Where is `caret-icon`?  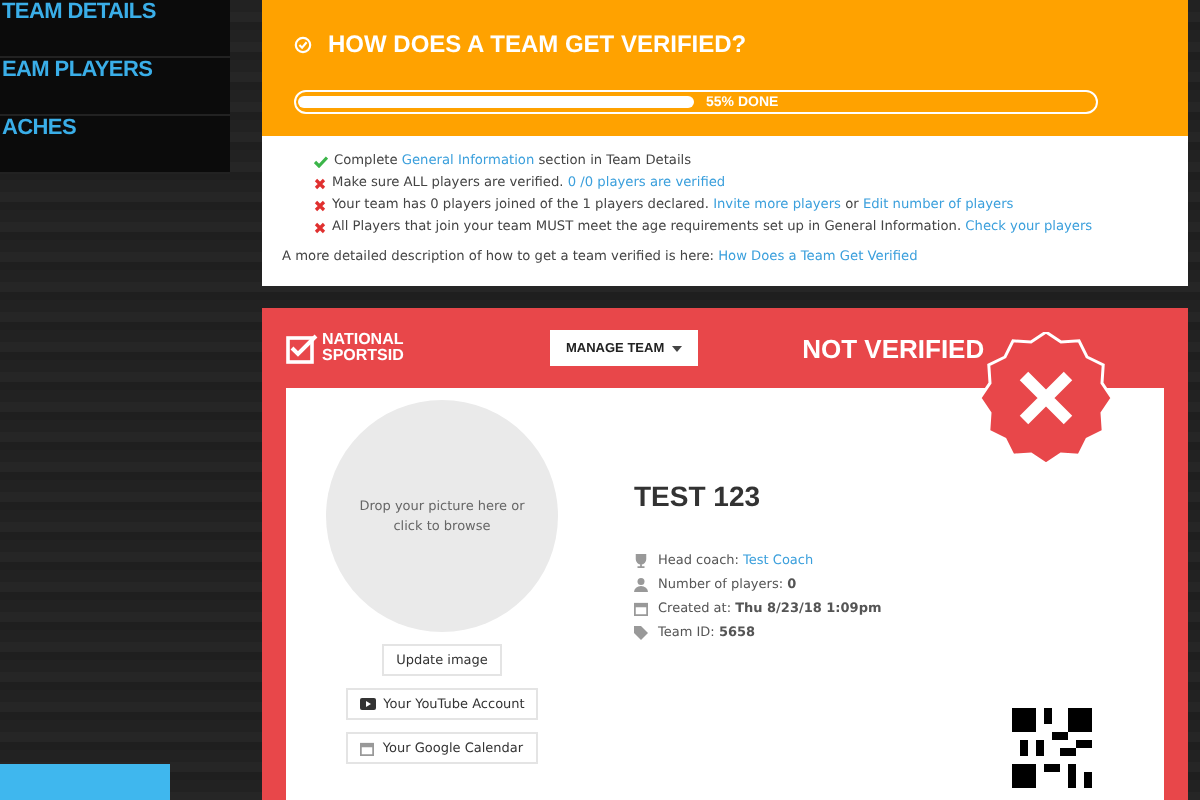
caret-icon is located at coordinates (677, 348).